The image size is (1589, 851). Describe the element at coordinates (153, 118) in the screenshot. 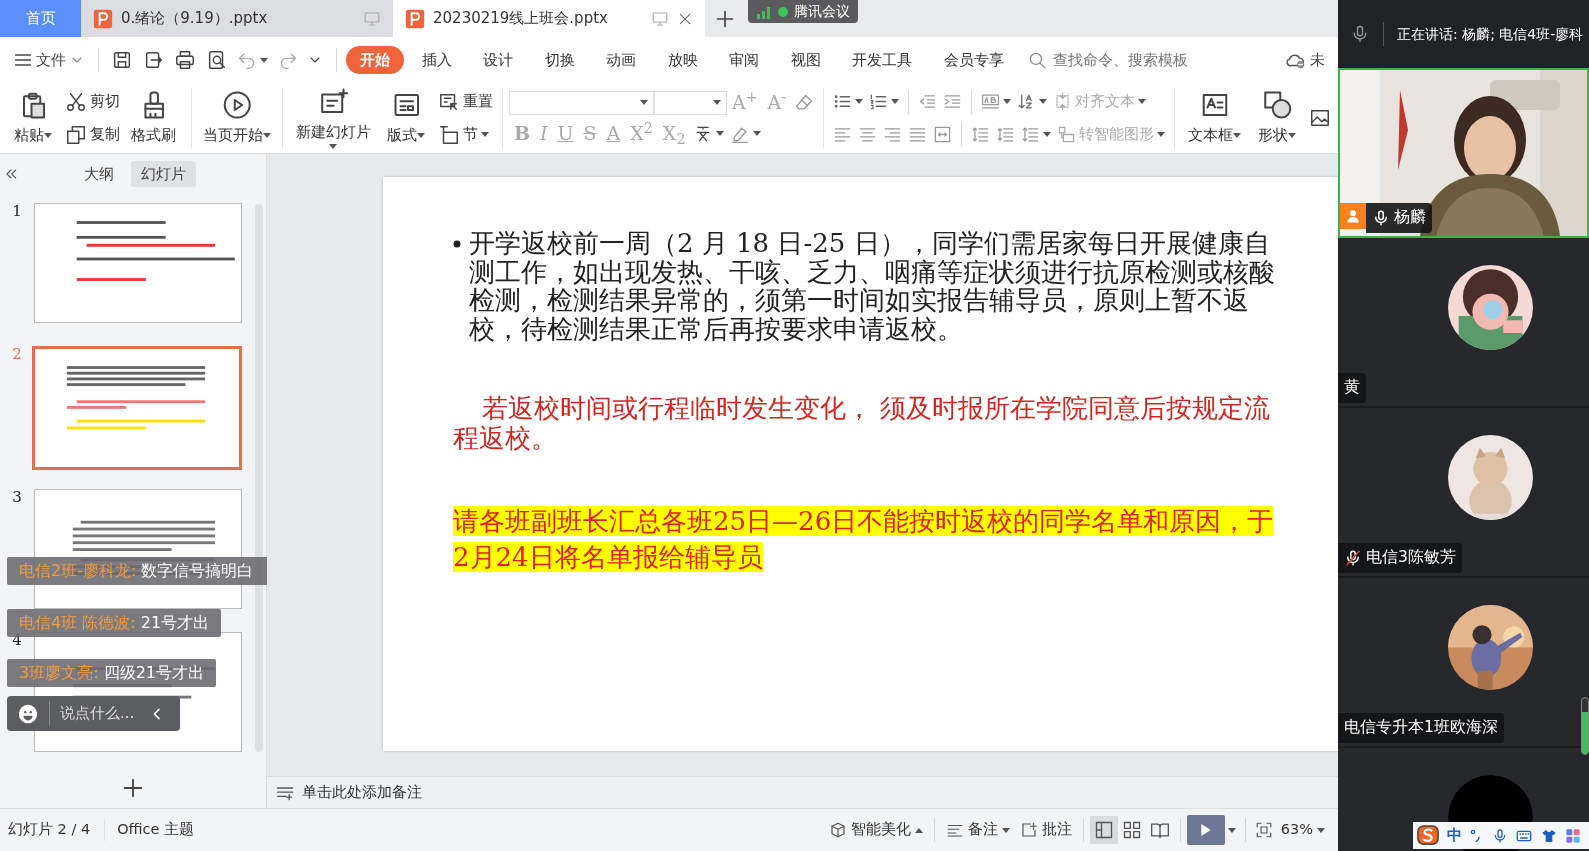

I see `format-painter-button: 格式刷` at that location.